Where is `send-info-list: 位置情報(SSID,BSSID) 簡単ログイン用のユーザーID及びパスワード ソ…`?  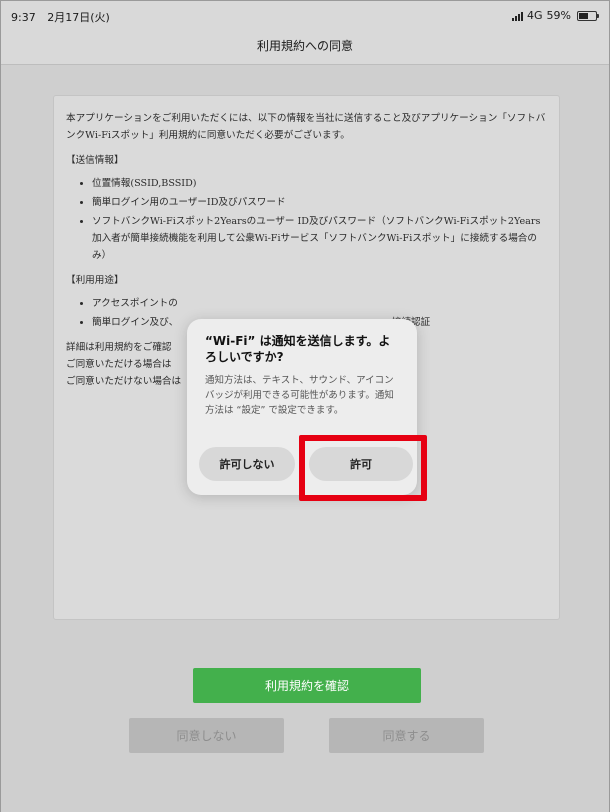
send-info-list: 位置情報(SSID,BSSID) 簡単ログイン用のユーザーID及びパスワード ソ… is located at coordinates (319, 219).